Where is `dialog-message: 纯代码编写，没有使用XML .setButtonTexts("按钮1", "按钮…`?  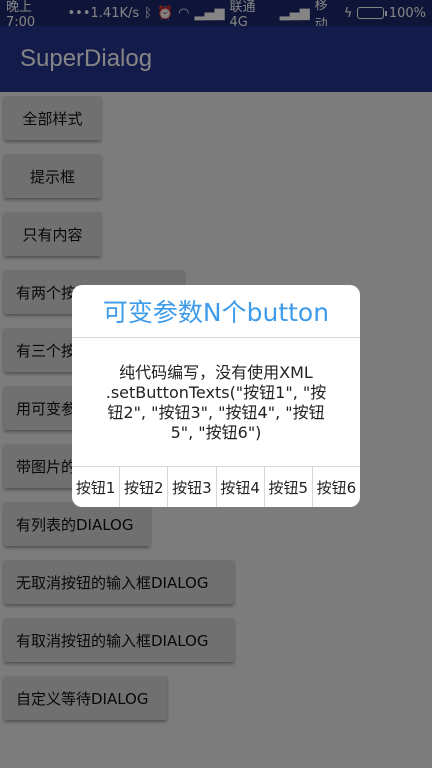 dialog-message: 纯代码编写，没有使用XML .setButtonTexts("按钮1", "按钮… is located at coordinates (216, 402).